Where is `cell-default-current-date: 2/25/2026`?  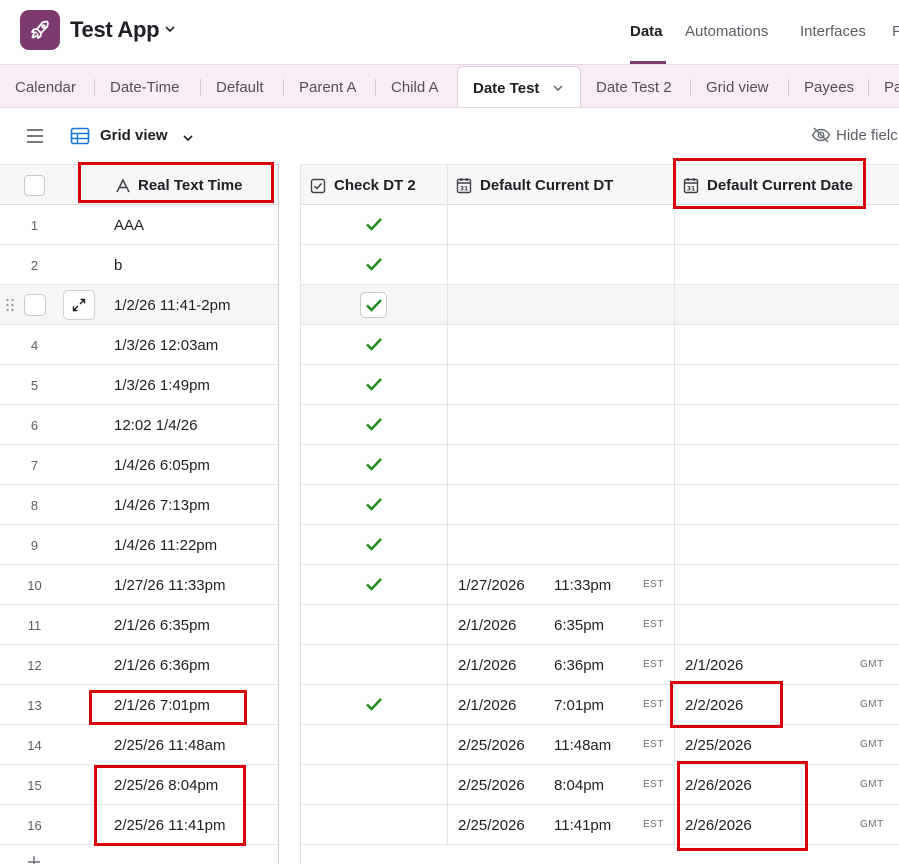 cell-default-current-date: 2/25/2026 is located at coordinates (718, 745).